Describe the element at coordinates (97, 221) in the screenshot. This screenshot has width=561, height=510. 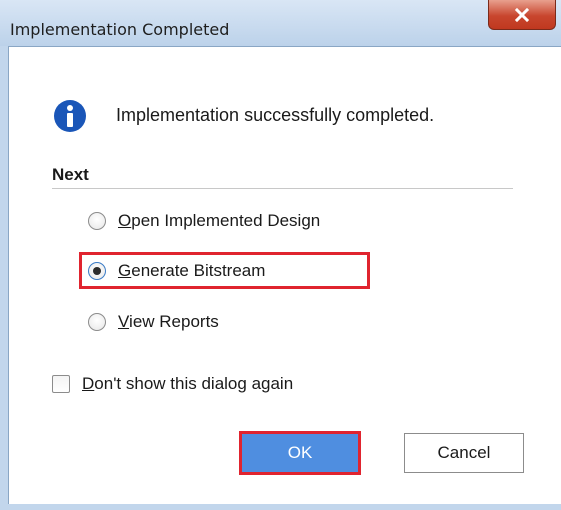
I see `radio-open-implemented-design` at that location.